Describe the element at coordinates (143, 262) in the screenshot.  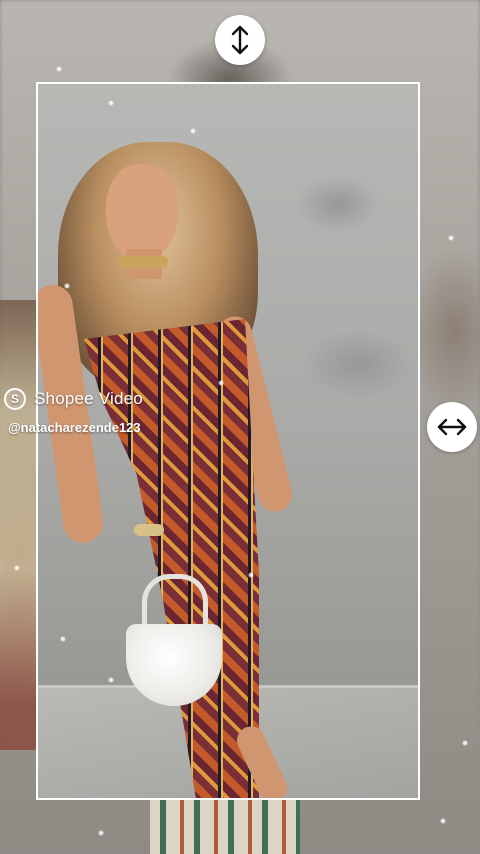
I see `gold-choker` at that location.